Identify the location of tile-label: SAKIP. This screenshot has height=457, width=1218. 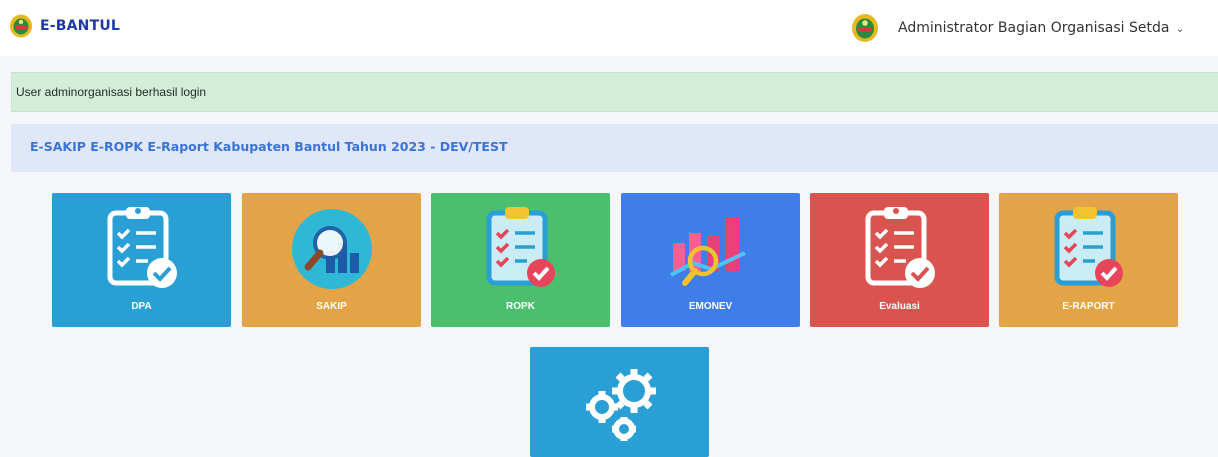
(331, 306).